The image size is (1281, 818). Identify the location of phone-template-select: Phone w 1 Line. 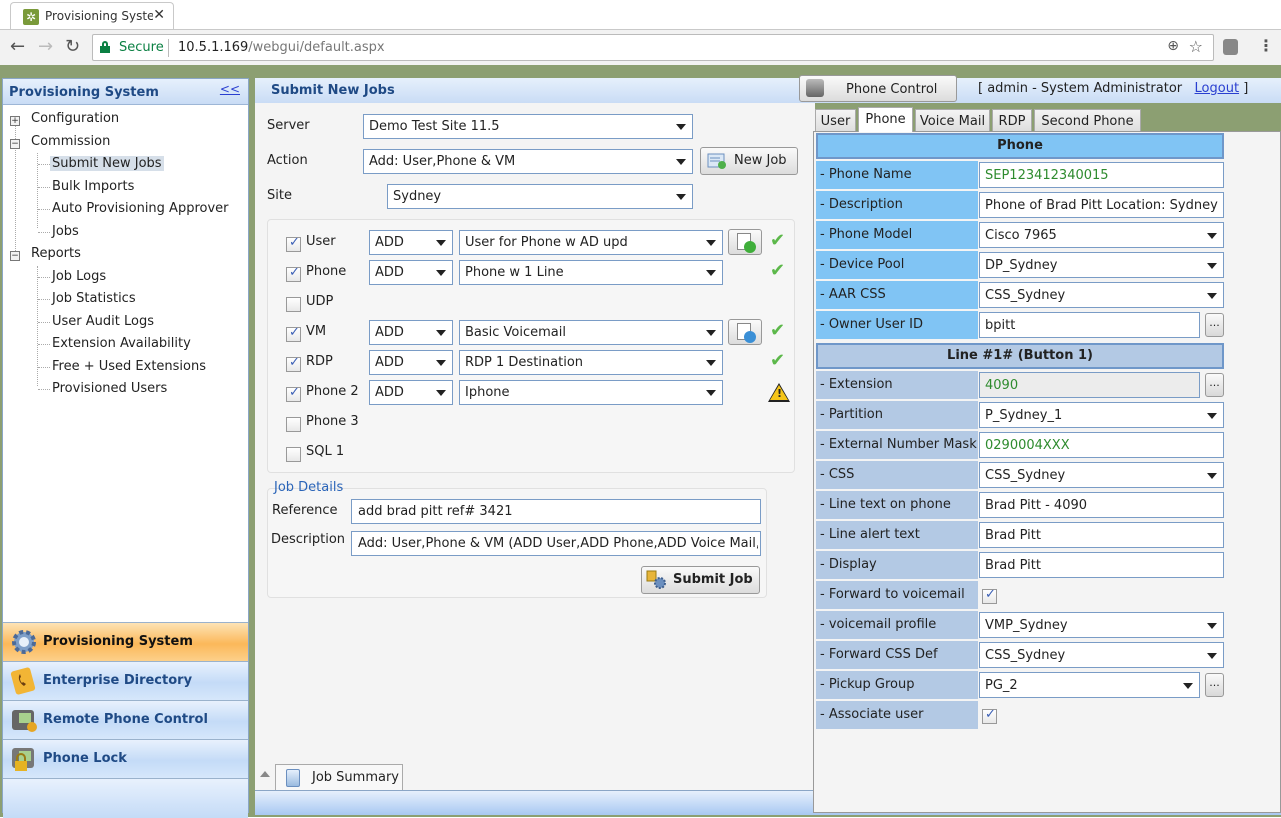
(591, 272).